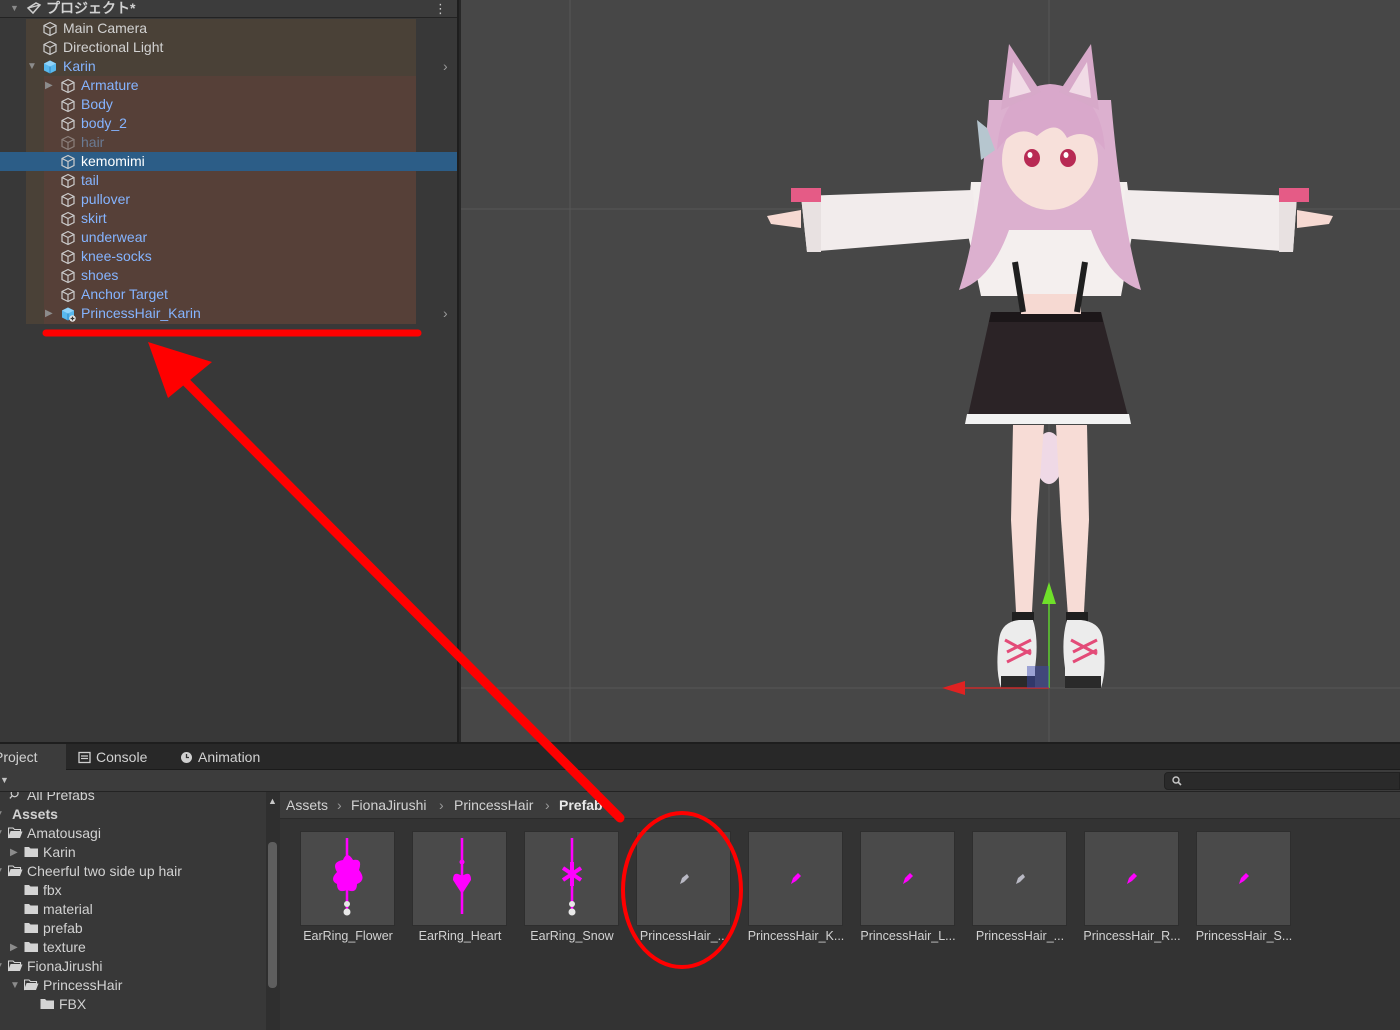  What do you see at coordinates (272, 915) in the screenshot?
I see `scrollbar-thumb` at bounding box center [272, 915].